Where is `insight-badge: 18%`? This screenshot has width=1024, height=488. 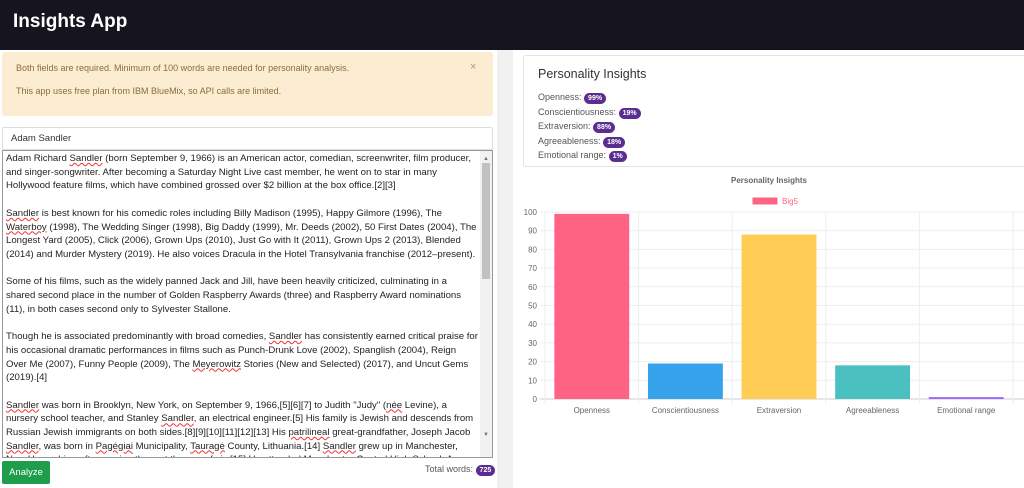 insight-badge: 18% is located at coordinates (614, 142).